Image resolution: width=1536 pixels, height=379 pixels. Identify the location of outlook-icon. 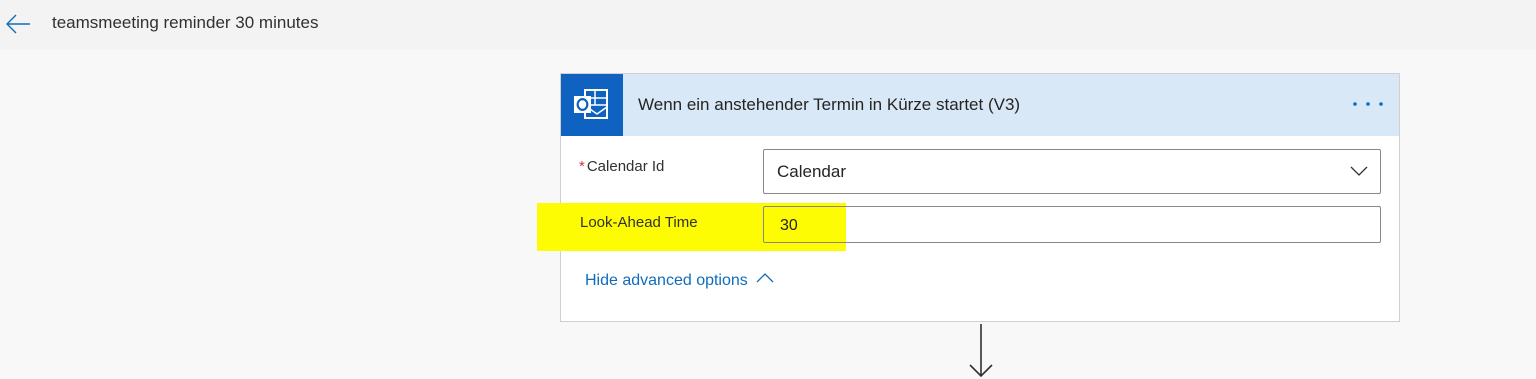
(591, 104).